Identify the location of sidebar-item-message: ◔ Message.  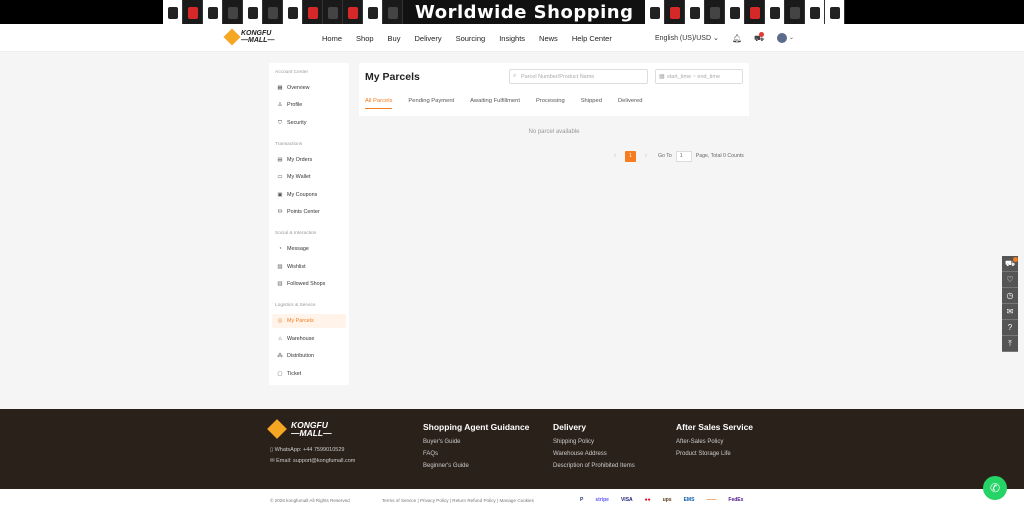
(309, 249).